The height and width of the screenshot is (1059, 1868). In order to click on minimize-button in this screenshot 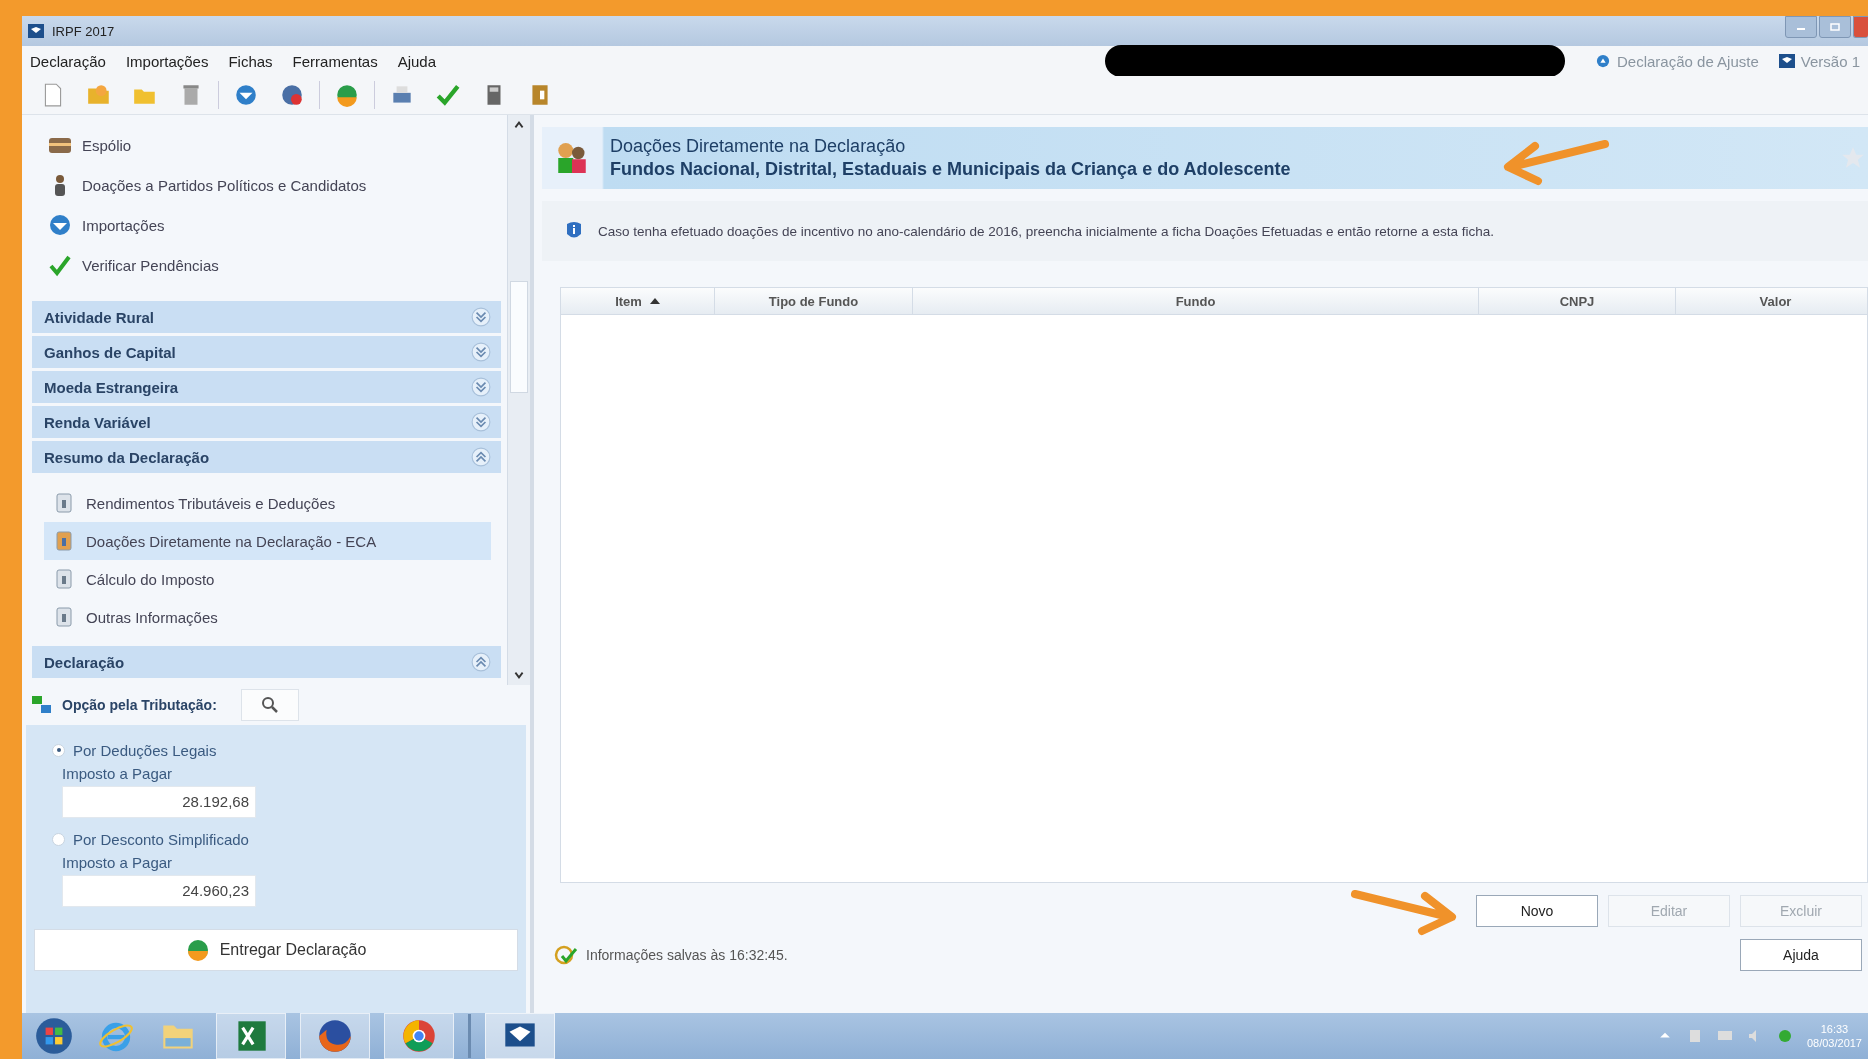, I will do `click(1801, 27)`.